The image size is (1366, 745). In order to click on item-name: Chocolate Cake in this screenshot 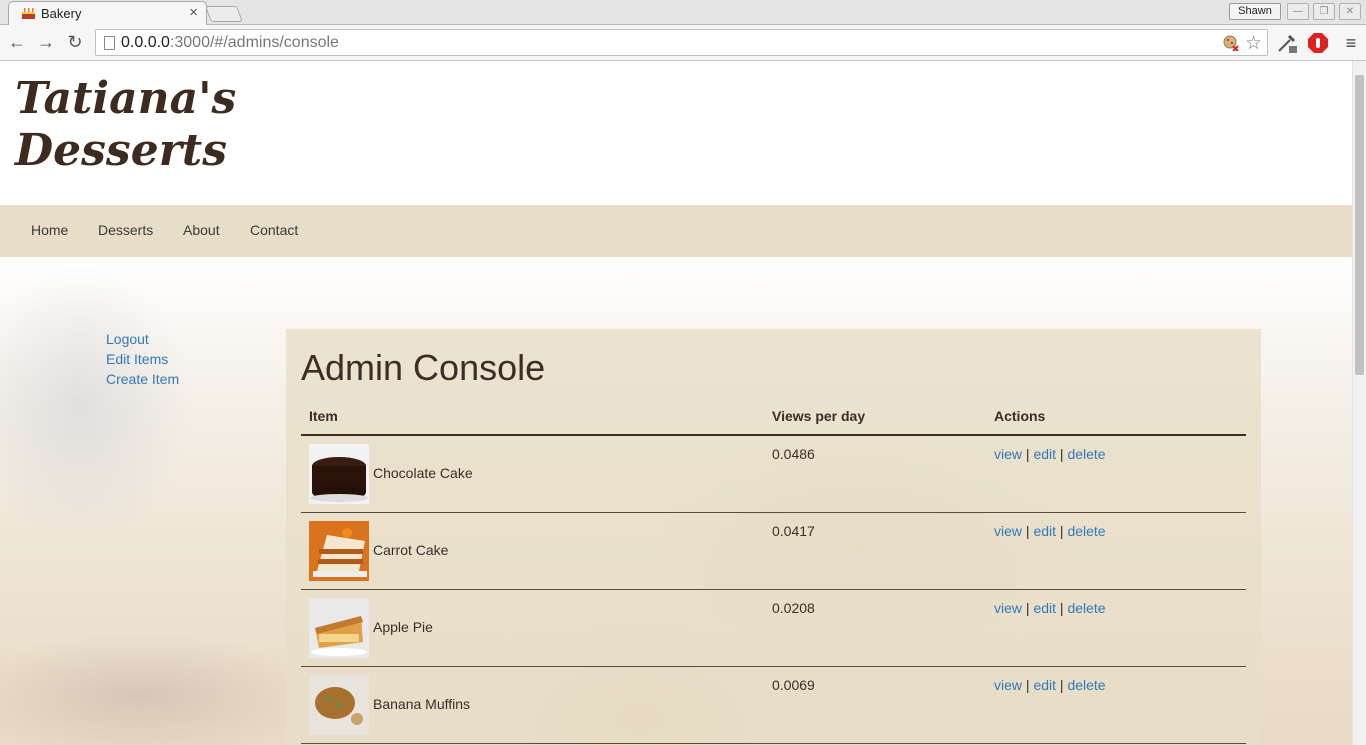, I will do `click(423, 473)`.